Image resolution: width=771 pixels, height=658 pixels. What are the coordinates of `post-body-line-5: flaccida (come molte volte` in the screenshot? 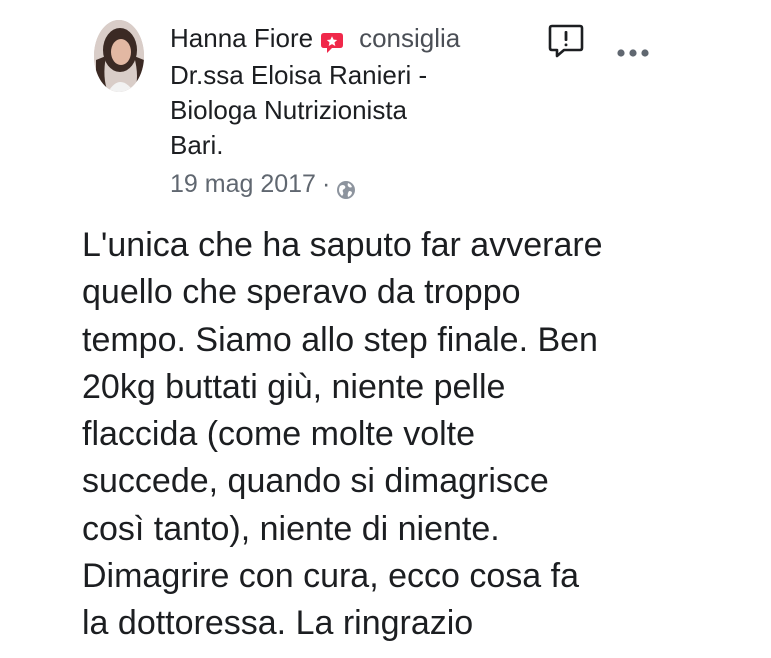 It's located at (279, 434).